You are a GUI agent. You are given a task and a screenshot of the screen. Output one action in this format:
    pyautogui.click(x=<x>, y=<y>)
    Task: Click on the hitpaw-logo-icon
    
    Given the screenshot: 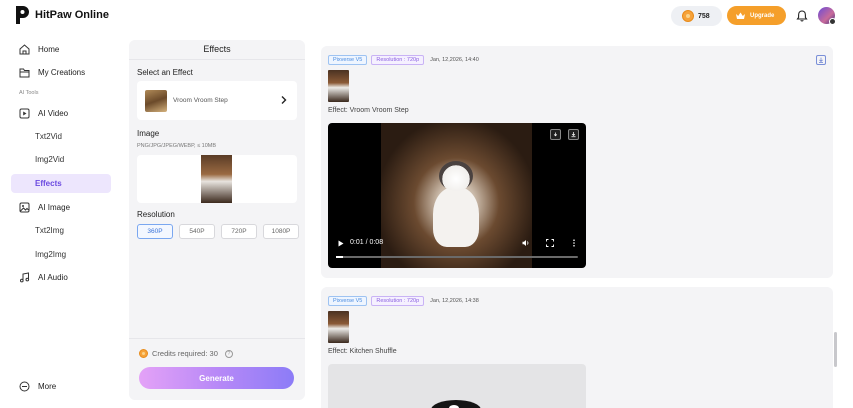 What is the action you would take?
    pyautogui.click(x=22, y=15)
    